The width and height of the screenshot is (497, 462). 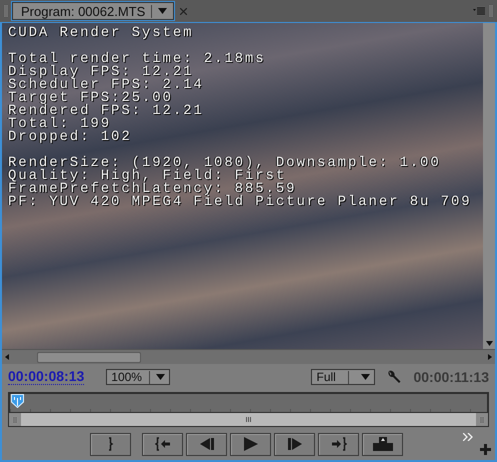 I want to click on play-button, so click(x=250, y=444).